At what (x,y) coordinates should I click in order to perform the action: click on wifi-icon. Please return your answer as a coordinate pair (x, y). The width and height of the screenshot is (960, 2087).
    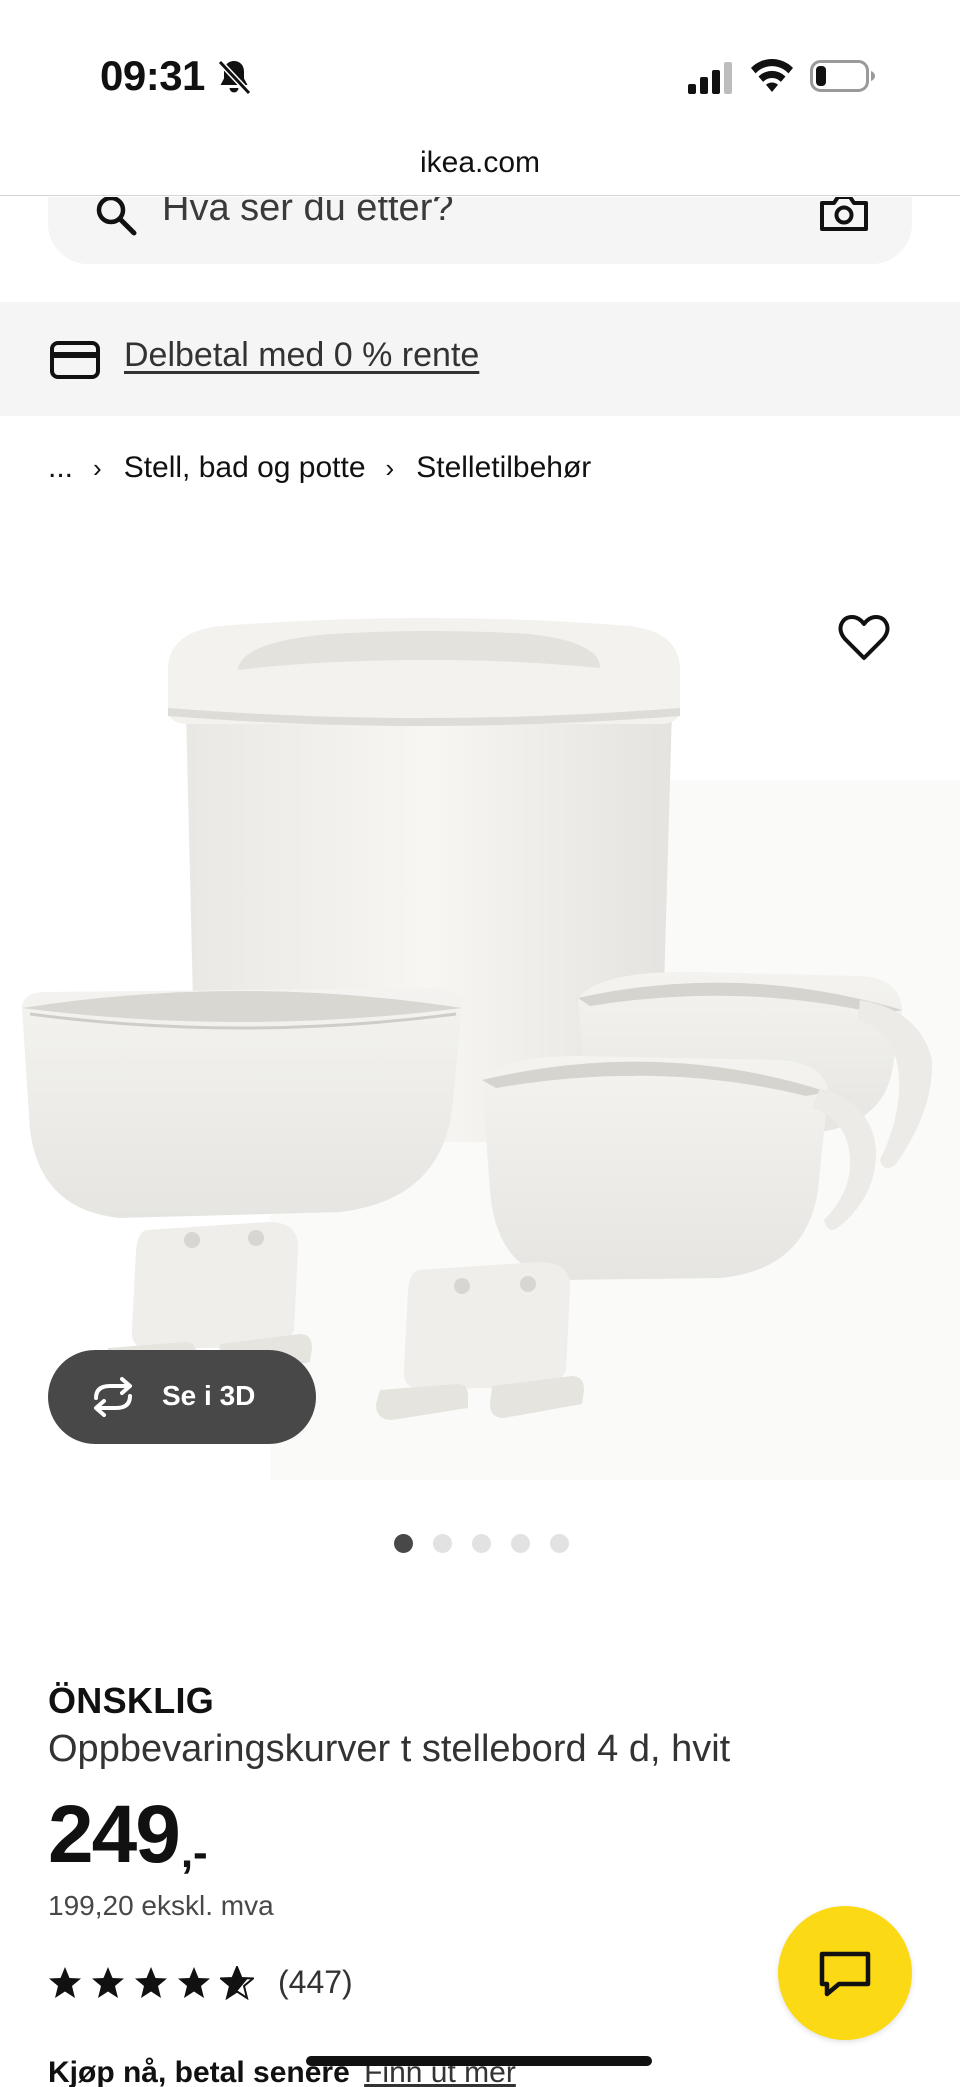
    Looking at the image, I should click on (772, 75).